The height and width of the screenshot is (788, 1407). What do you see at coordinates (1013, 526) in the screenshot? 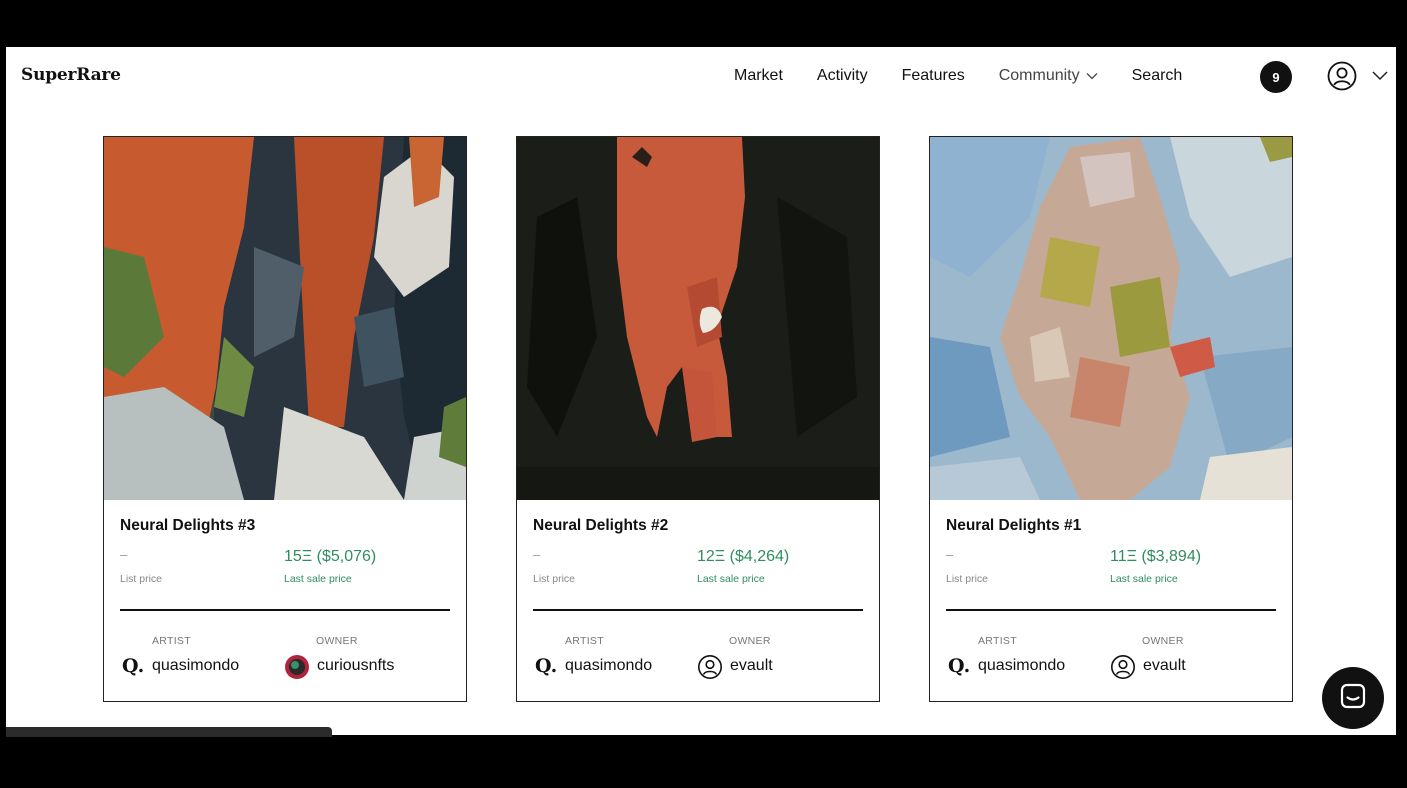
I see `artwork-title: Neural Delights #1` at bounding box center [1013, 526].